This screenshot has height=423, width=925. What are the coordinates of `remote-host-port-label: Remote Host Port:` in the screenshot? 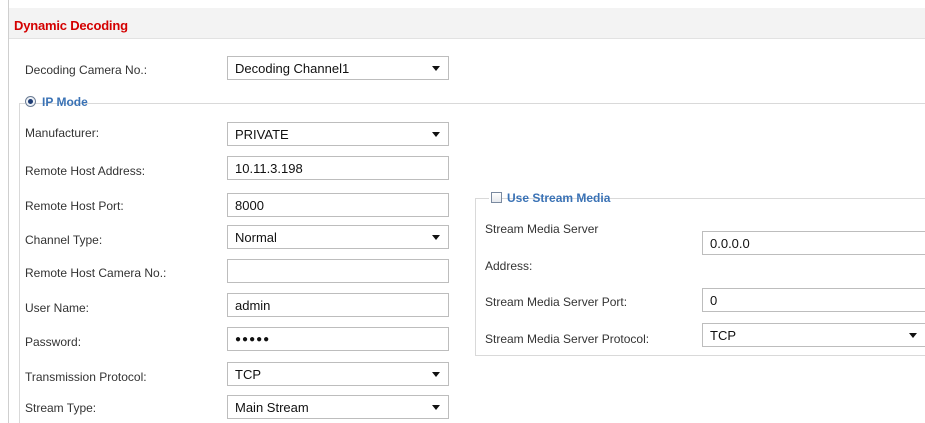 It's located at (74, 206).